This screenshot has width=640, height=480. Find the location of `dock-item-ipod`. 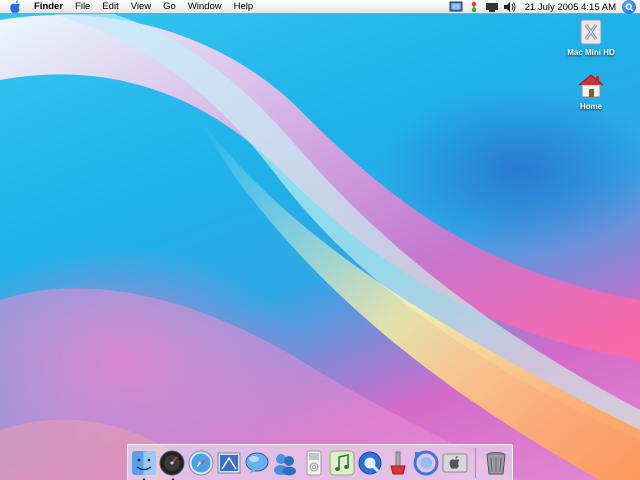

dock-item-ipod is located at coordinates (313, 463).